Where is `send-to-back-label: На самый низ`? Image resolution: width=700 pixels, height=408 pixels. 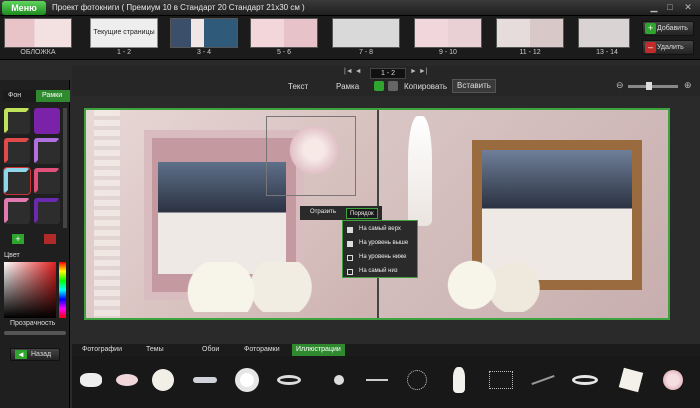
send-to-back-label: На самый низ is located at coordinates (378, 271).